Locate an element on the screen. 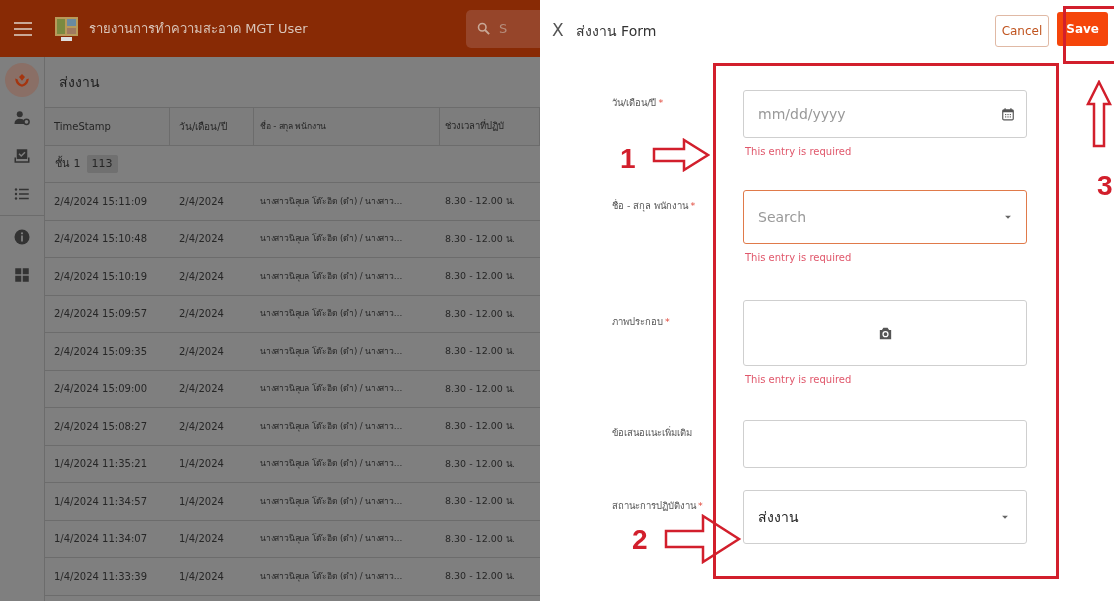  search-icon is located at coordinates (483, 28).